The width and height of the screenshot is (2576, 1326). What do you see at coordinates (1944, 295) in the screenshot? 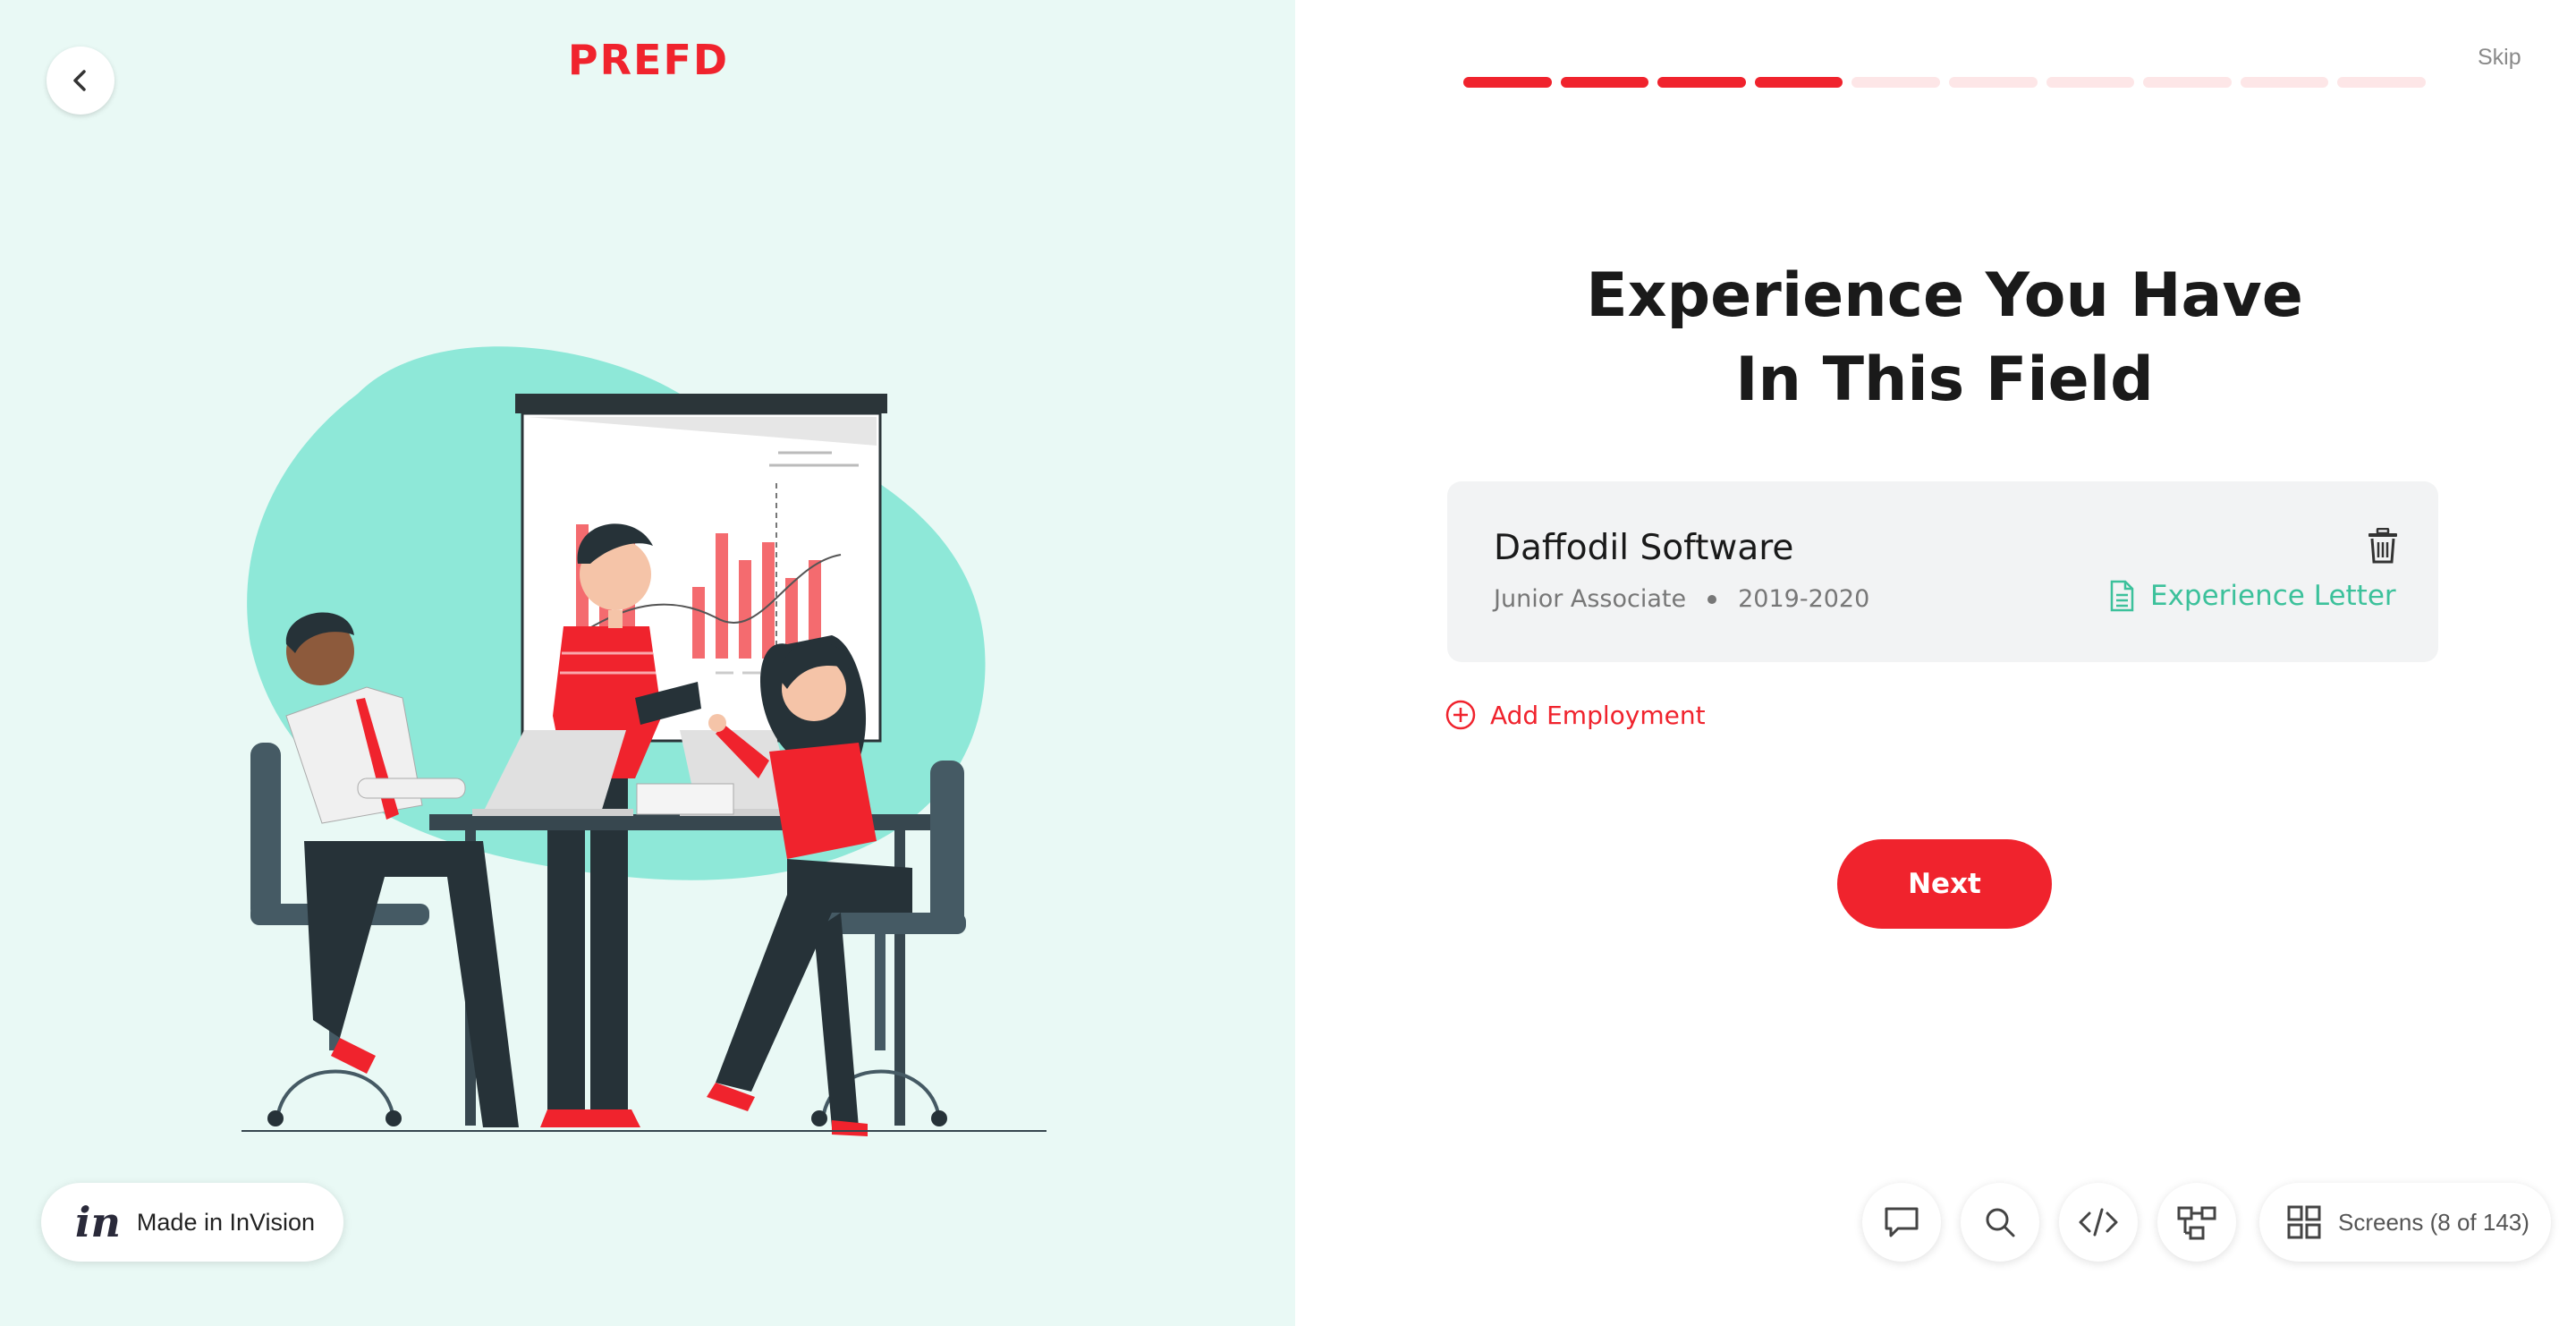
I see `page-title-line1: Experience You Have` at bounding box center [1944, 295].